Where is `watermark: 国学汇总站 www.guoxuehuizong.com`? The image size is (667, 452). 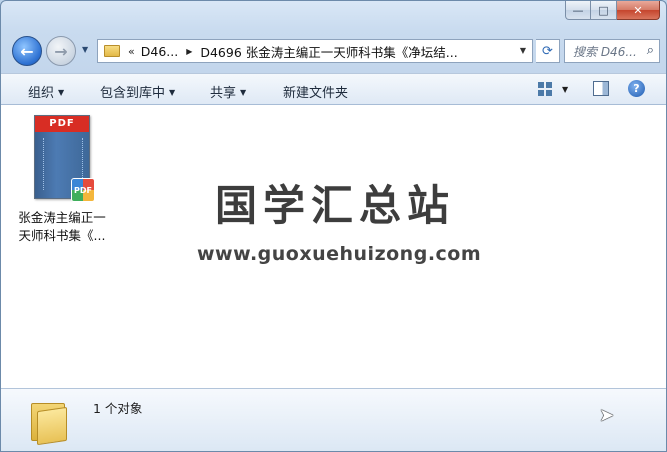 watermark: 国学汇总站 www.guoxuehuizong.com is located at coordinates (339, 223).